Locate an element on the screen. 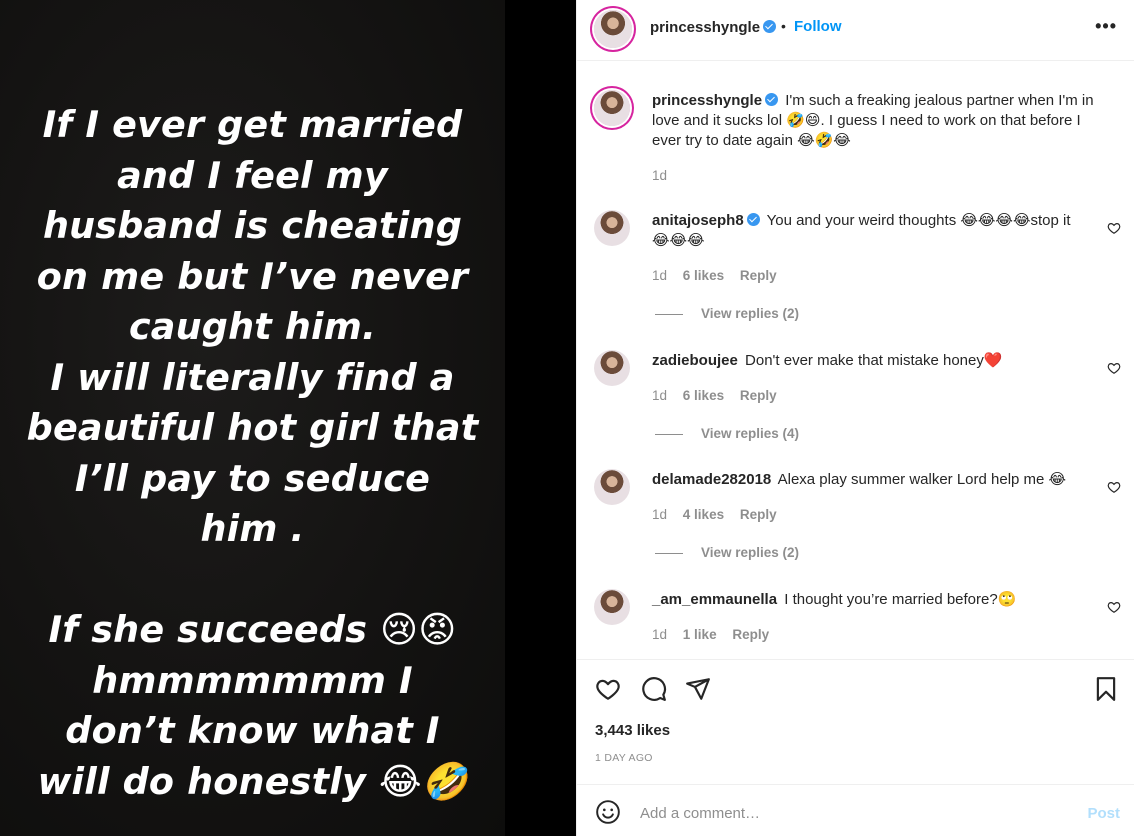 The width and height of the screenshot is (1134, 836). post-time: 1 DAY AGO is located at coordinates (624, 758).